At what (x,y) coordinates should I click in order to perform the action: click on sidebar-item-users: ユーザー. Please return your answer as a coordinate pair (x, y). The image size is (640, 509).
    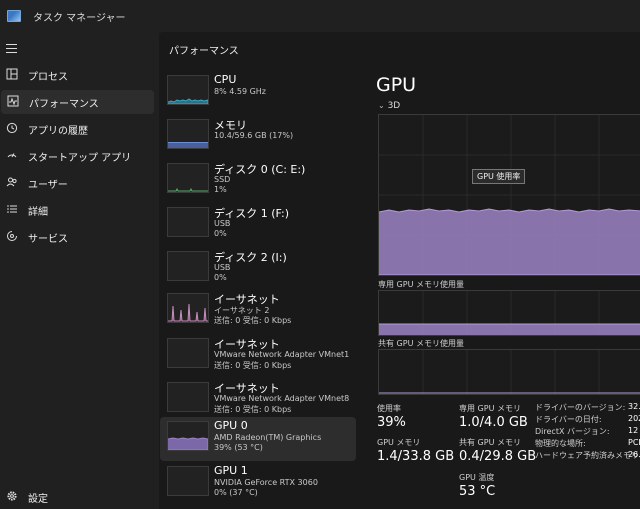
    Looking at the image, I should click on (77, 183).